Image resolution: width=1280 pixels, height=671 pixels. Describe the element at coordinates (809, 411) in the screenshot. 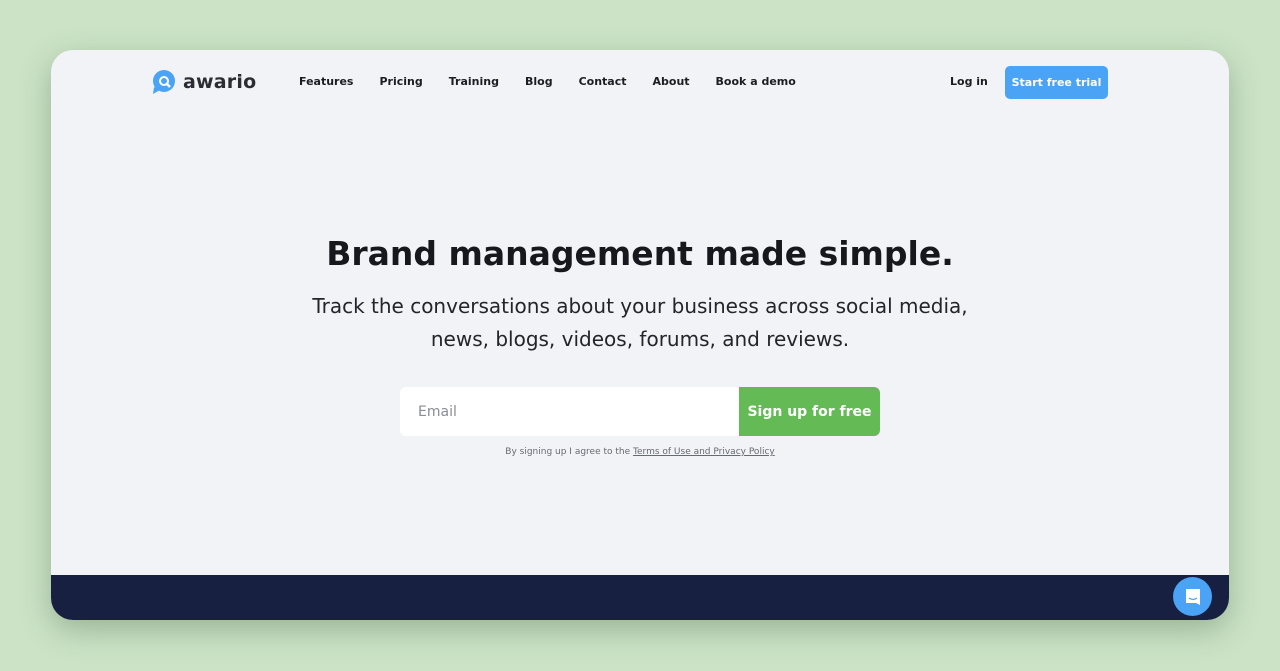

I see `signup-button: Sign up for free` at that location.